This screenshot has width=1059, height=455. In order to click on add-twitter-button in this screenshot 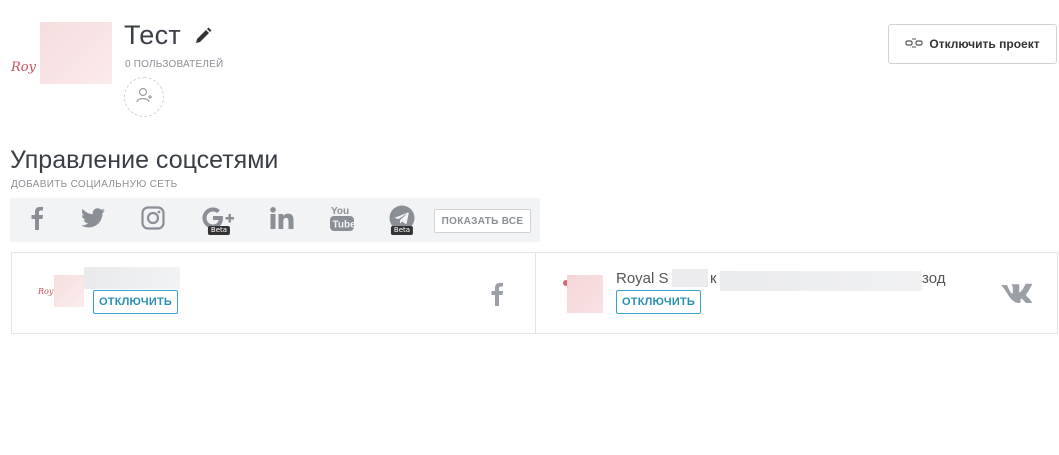, I will do `click(93, 220)`.